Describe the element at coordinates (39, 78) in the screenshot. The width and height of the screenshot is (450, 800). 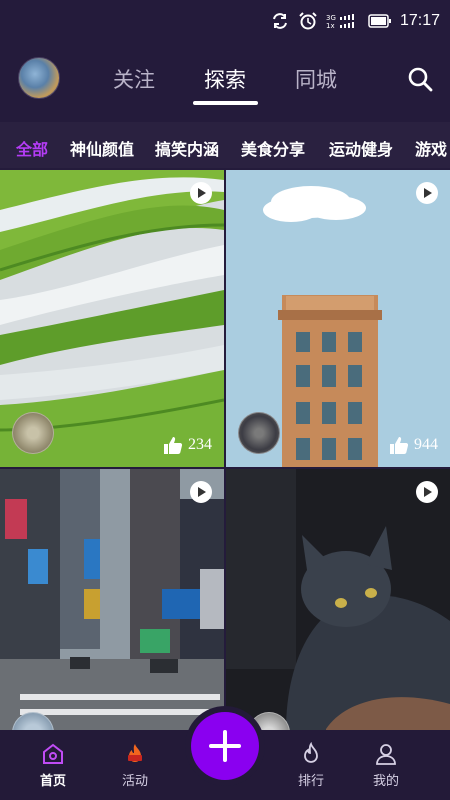
I see `user-avatar` at that location.